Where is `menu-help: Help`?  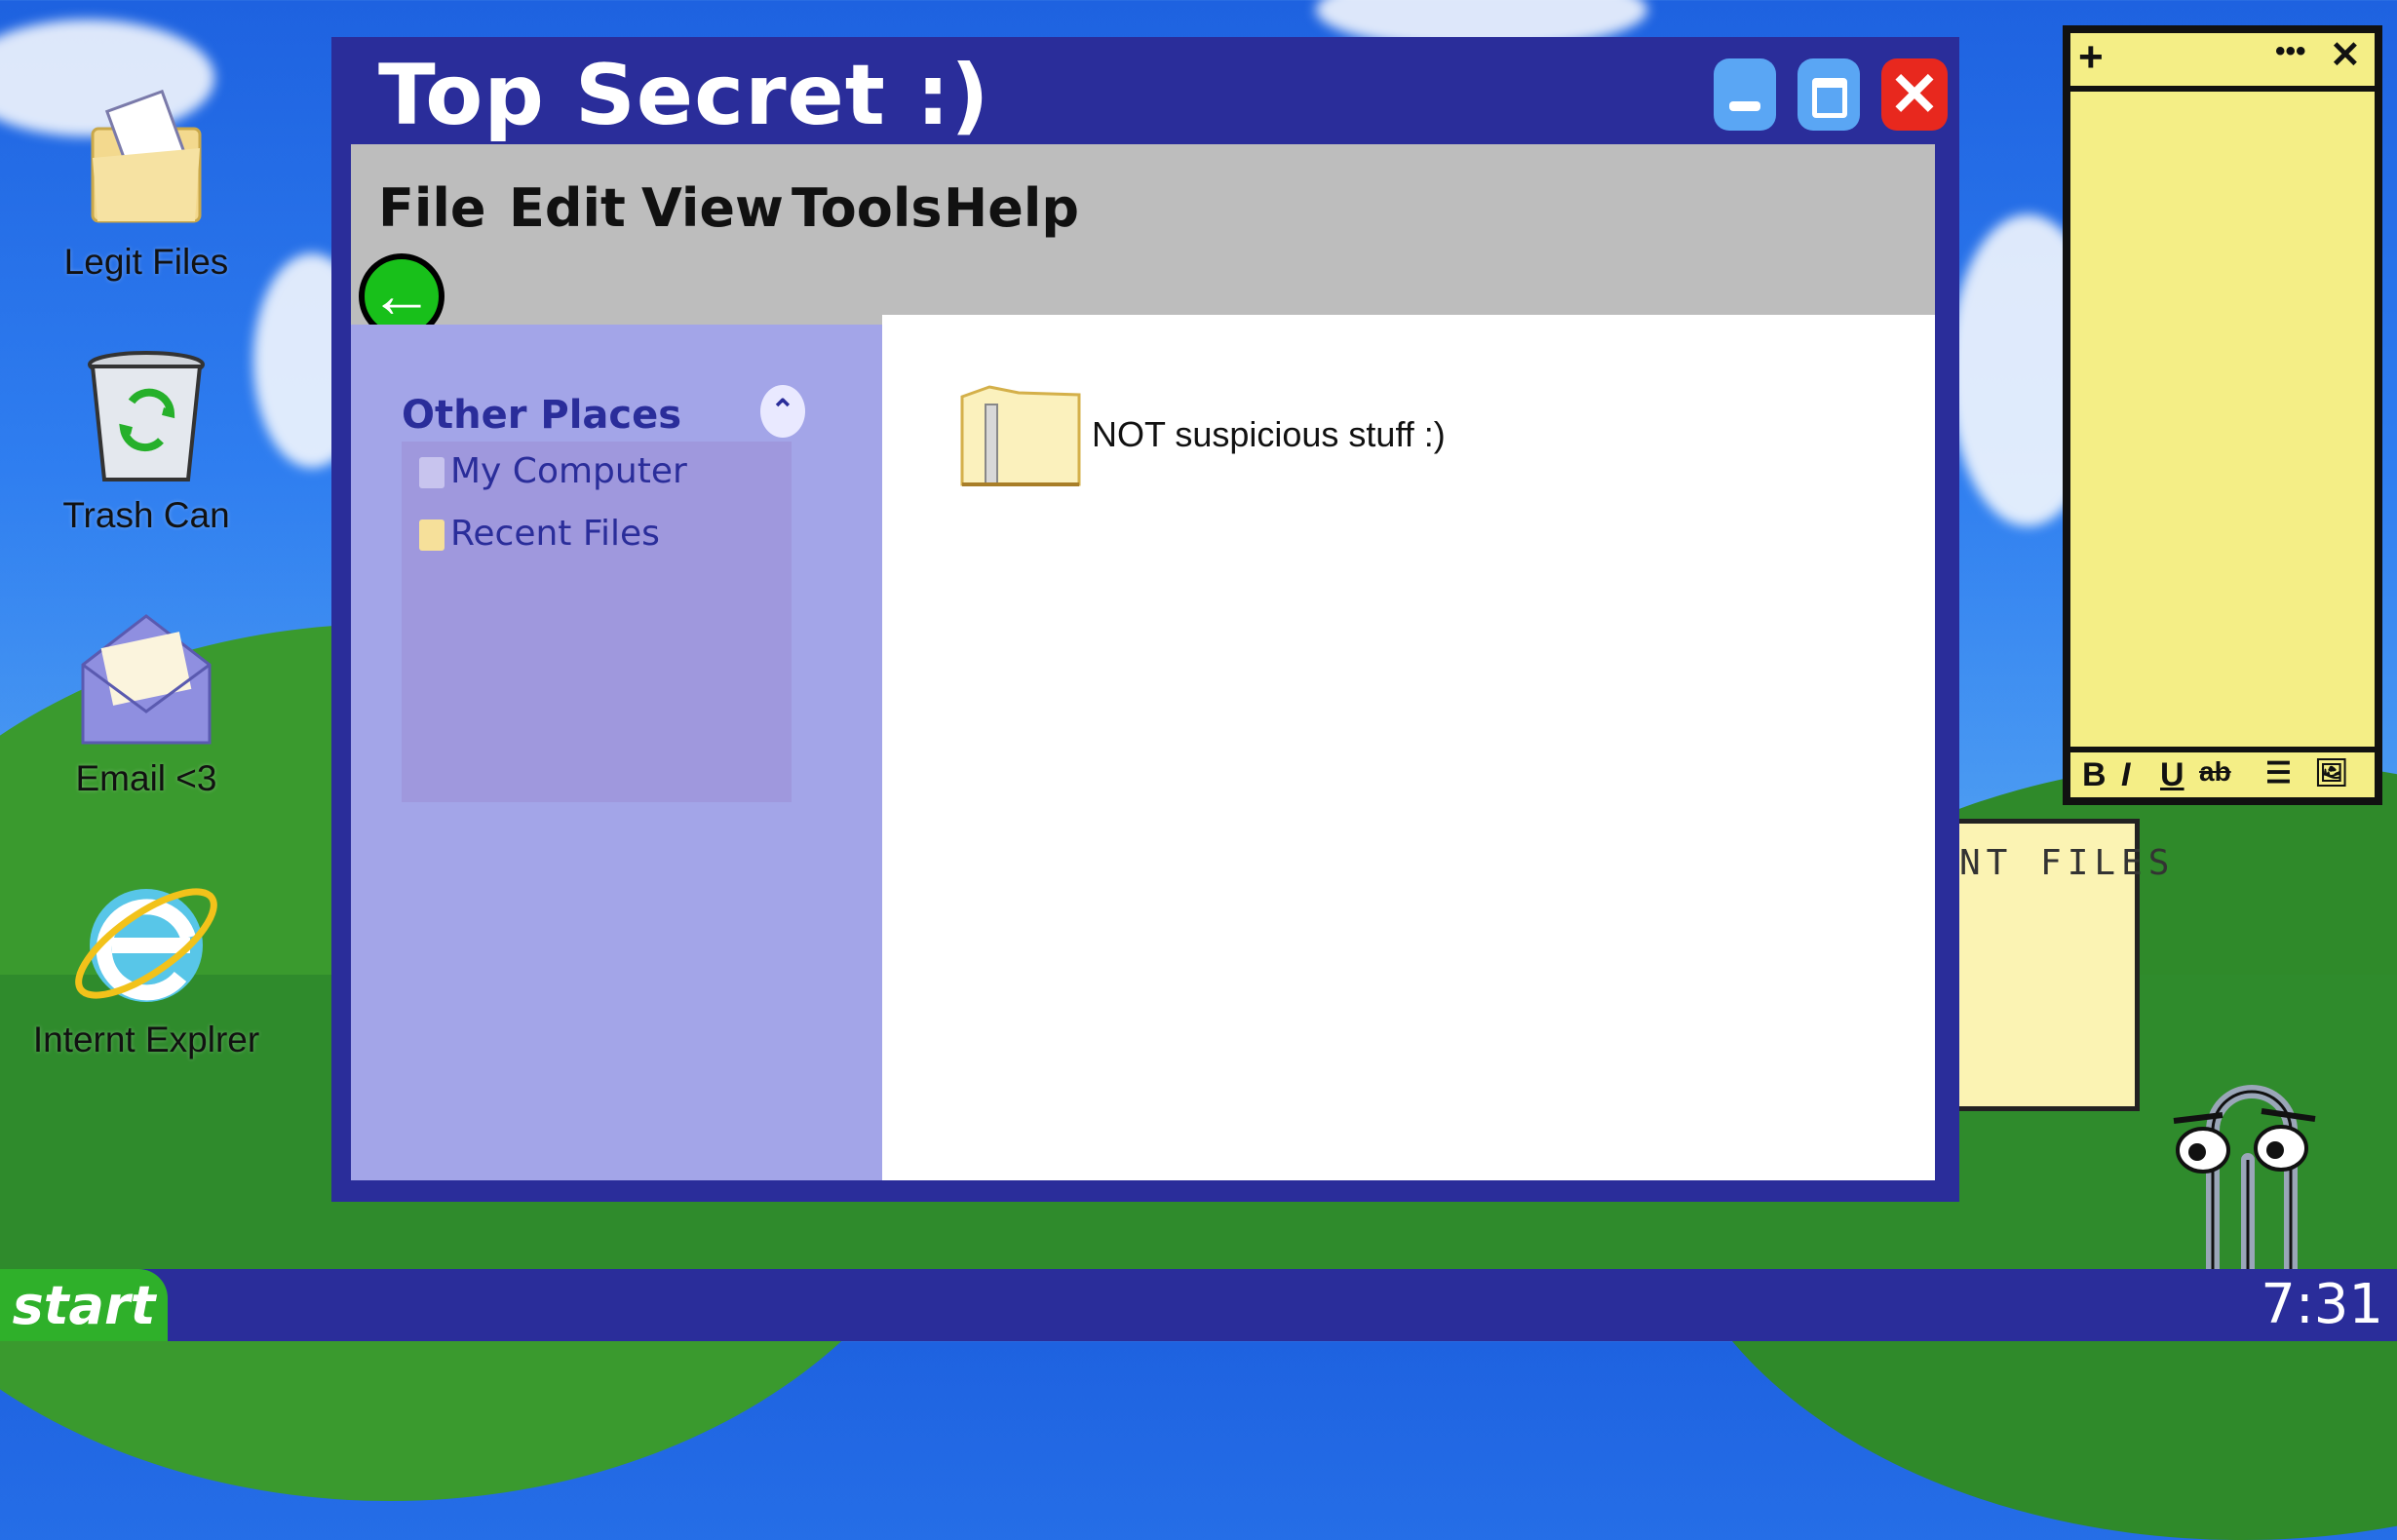
menu-help: Help is located at coordinates (1012, 208).